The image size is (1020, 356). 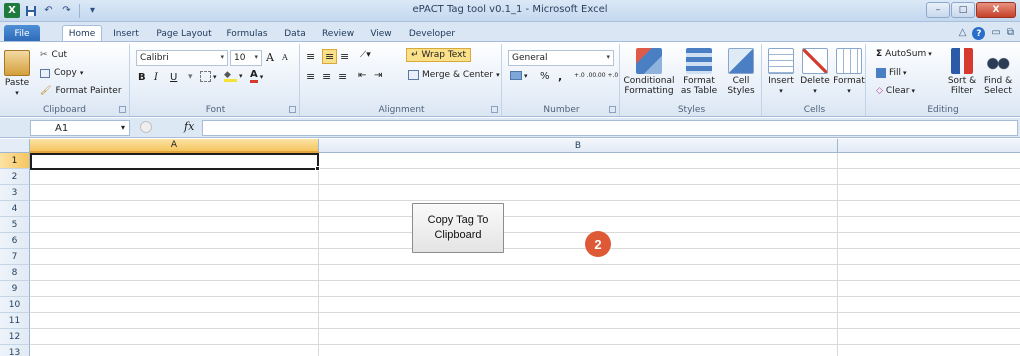 What do you see at coordinates (15, 177) in the screenshot?
I see `row-header-2: 2` at bounding box center [15, 177].